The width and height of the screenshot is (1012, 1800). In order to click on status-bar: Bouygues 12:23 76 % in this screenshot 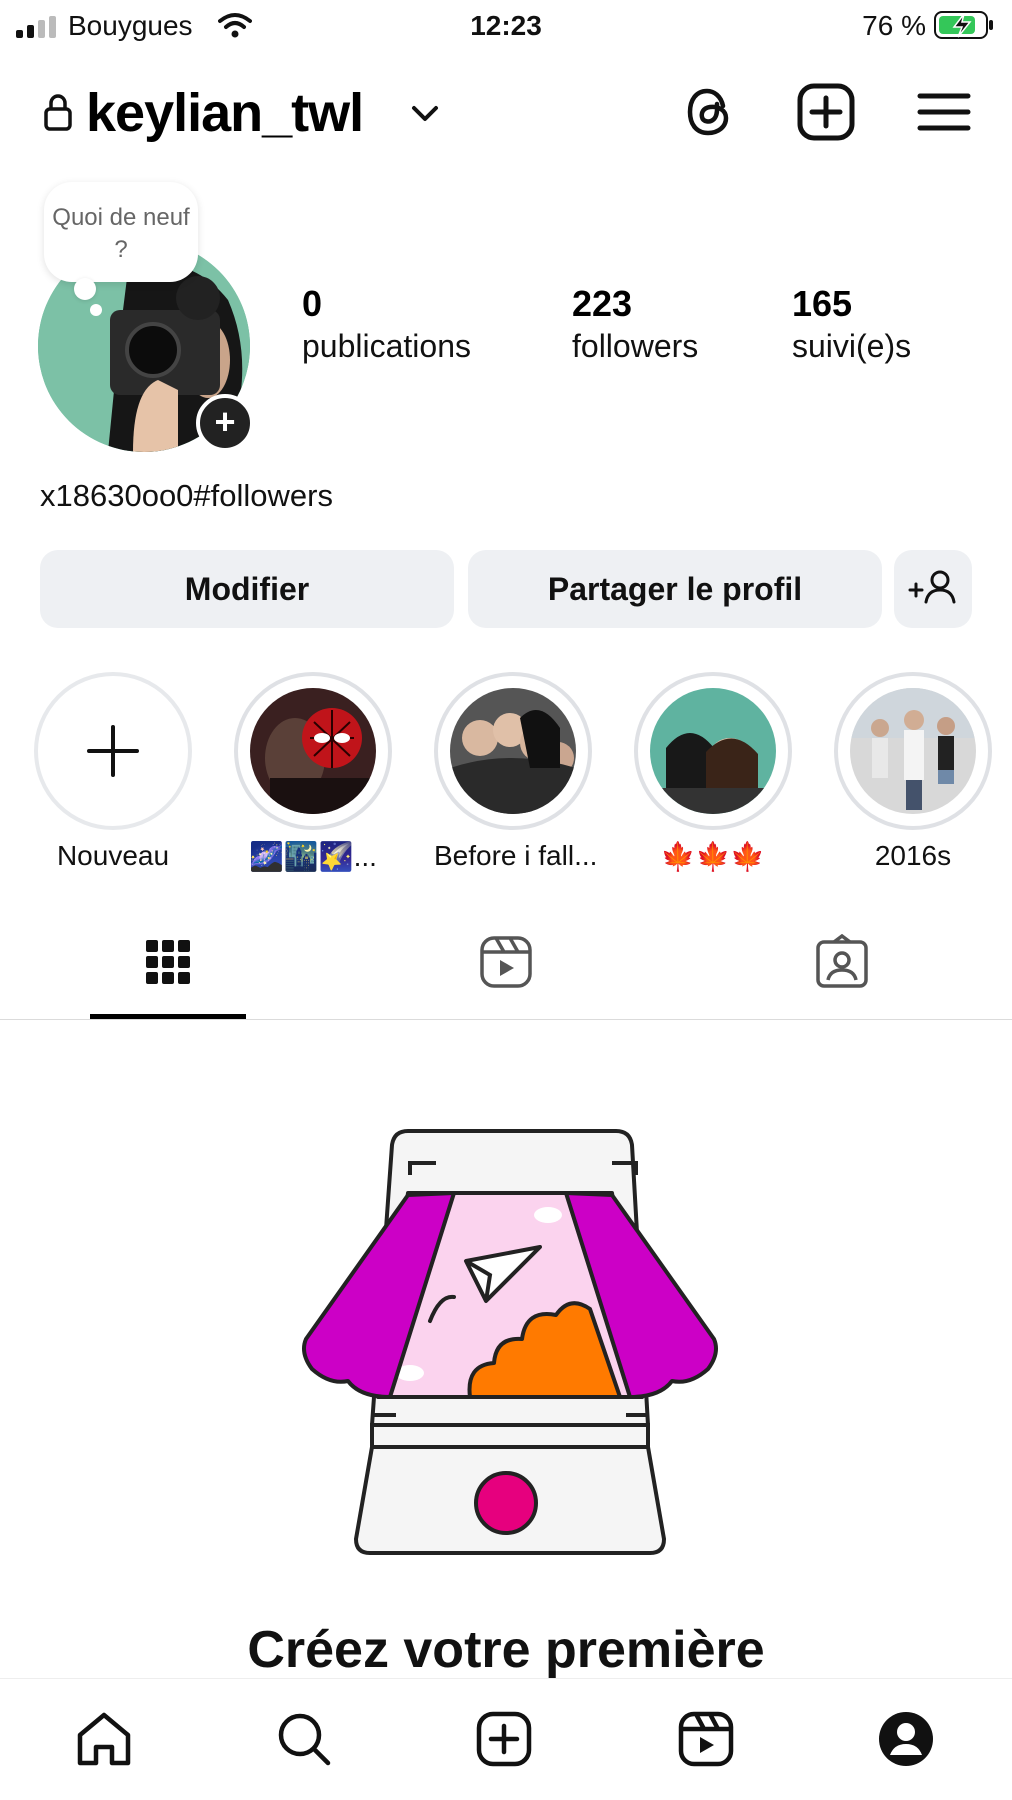, I will do `click(506, 26)`.